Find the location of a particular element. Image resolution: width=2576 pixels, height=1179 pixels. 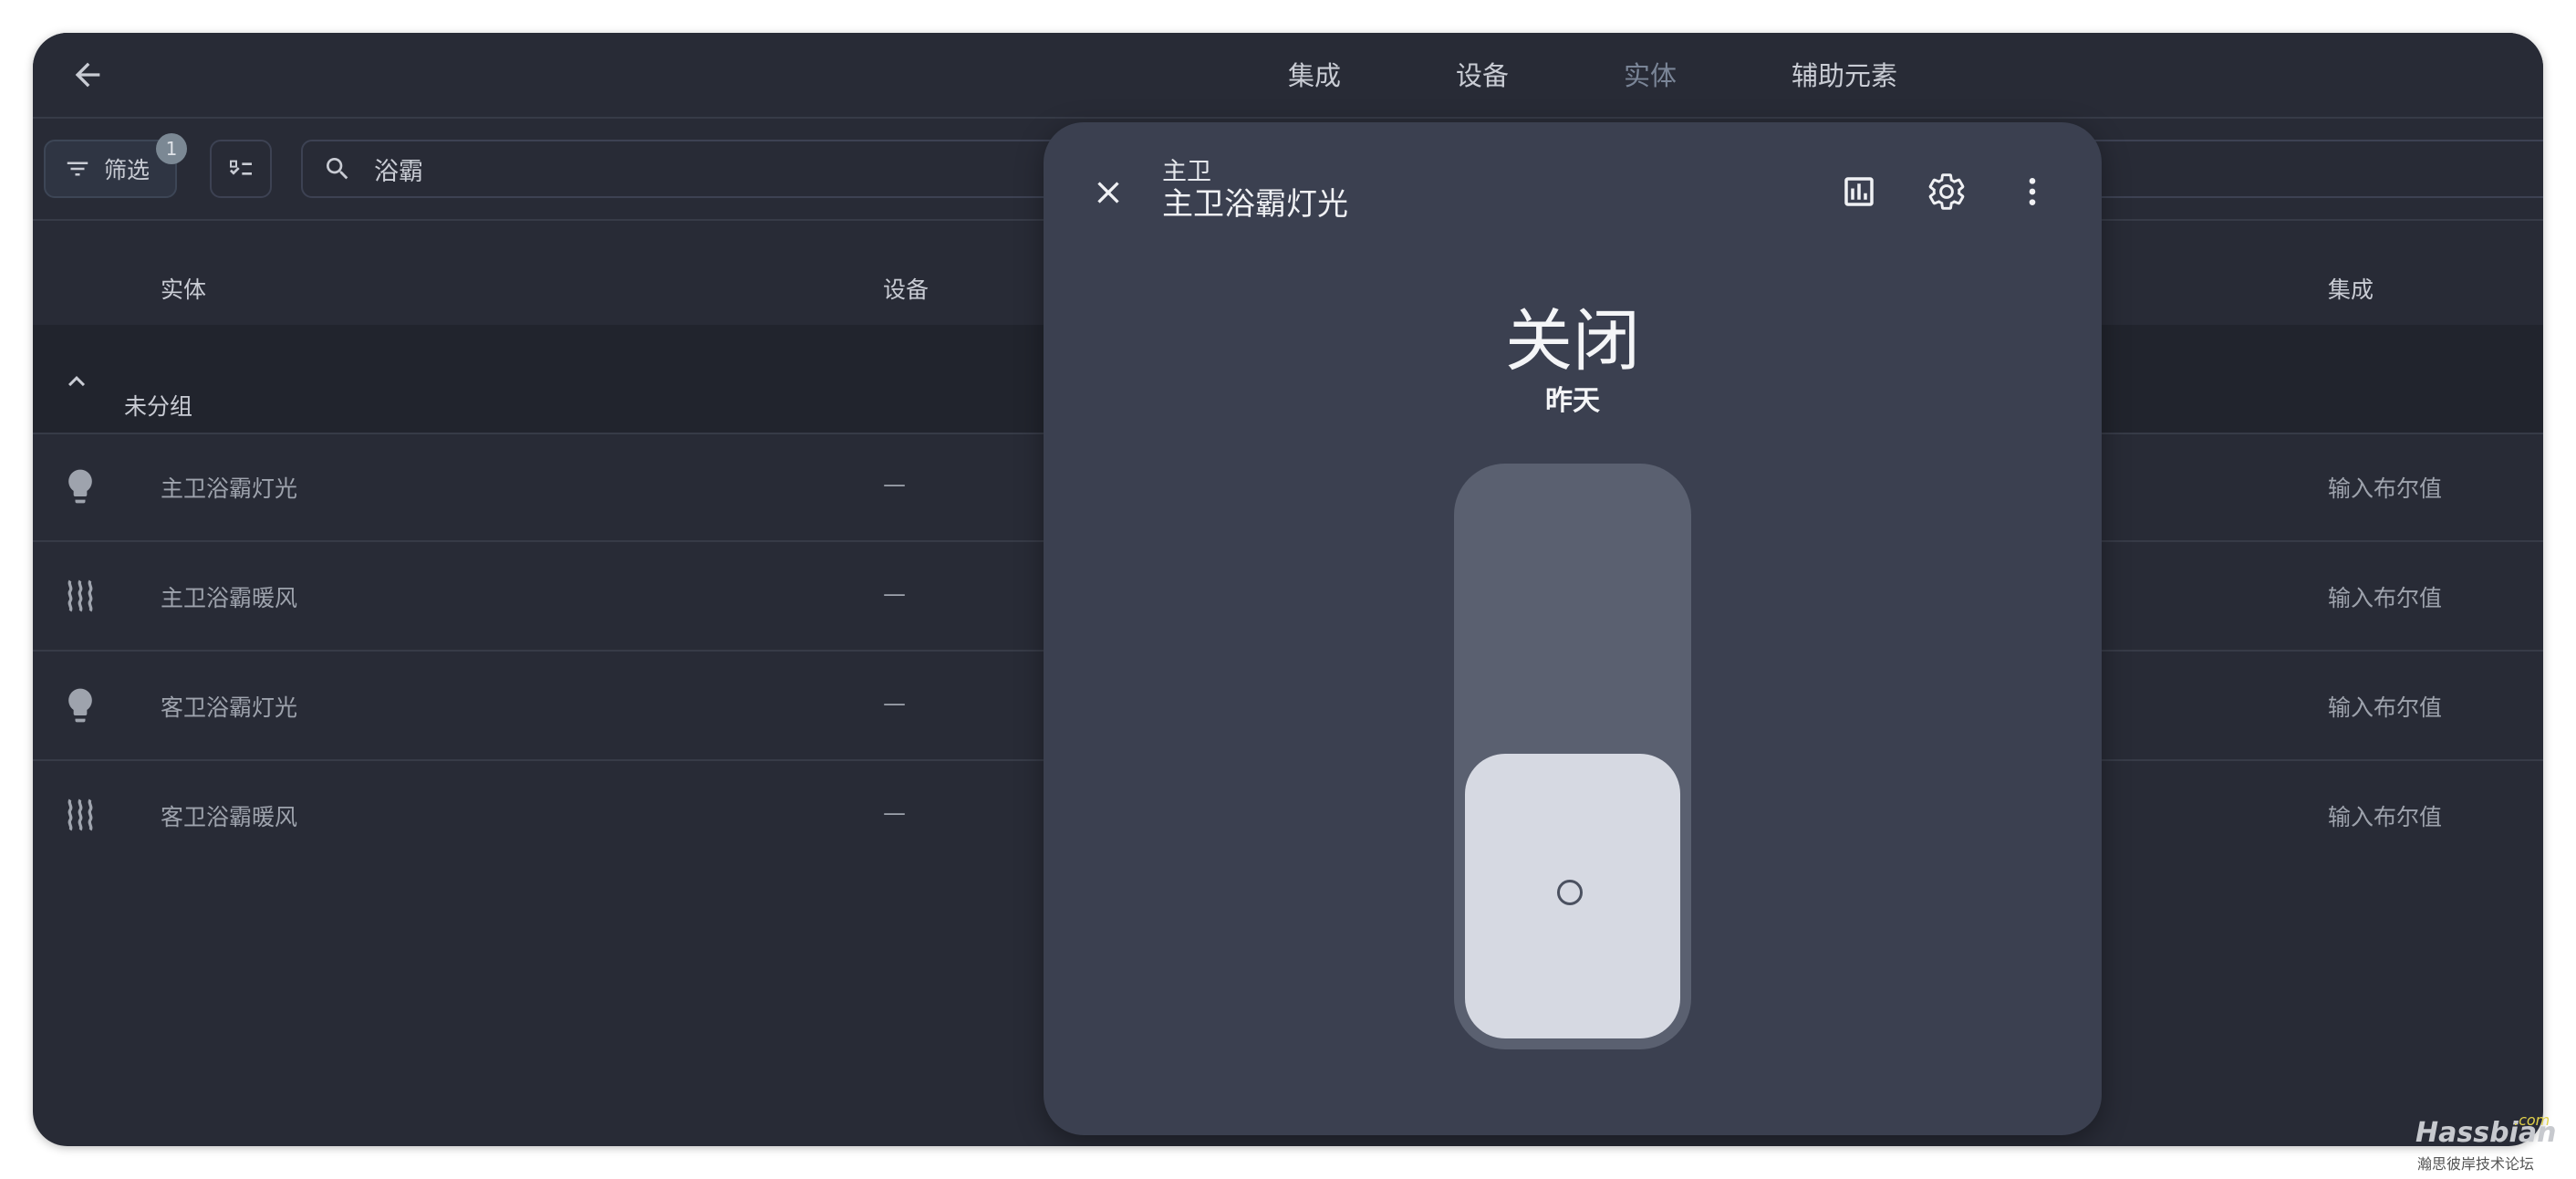

filter-icon is located at coordinates (77, 169).